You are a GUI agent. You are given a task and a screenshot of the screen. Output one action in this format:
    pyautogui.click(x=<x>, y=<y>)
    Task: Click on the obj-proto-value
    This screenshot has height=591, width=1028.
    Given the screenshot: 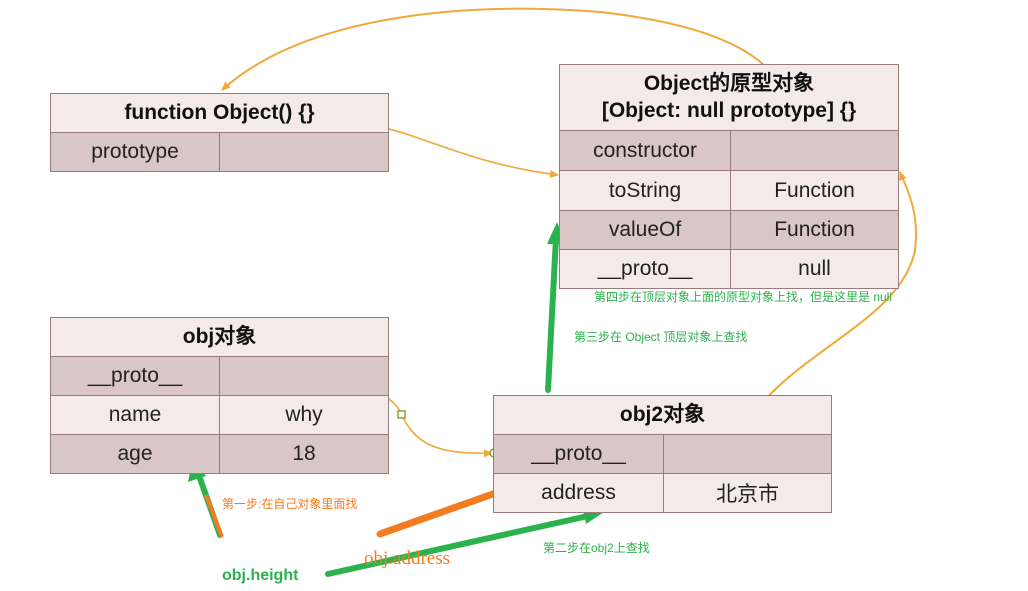 What is the action you would take?
    pyautogui.click(x=303, y=376)
    